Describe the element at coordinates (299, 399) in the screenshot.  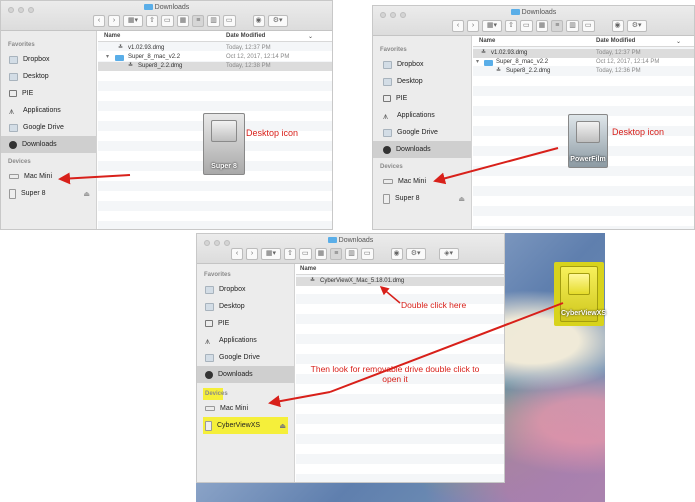
I see `arrow-to-cyberviewxs` at that location.